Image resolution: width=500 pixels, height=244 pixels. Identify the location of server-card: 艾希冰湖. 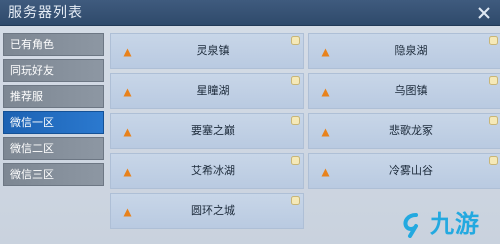
(207, 171).